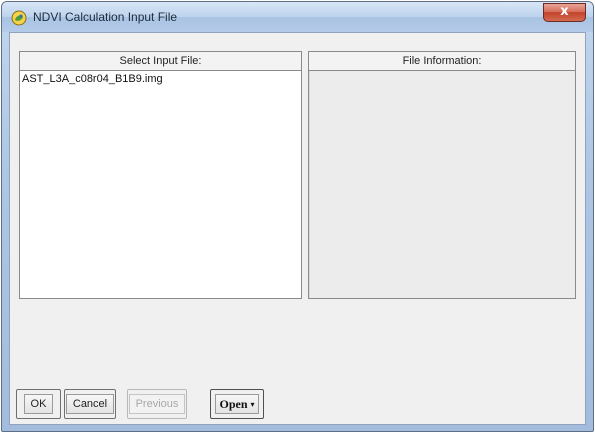  I want to click on close-button: x, so click(564, 12).